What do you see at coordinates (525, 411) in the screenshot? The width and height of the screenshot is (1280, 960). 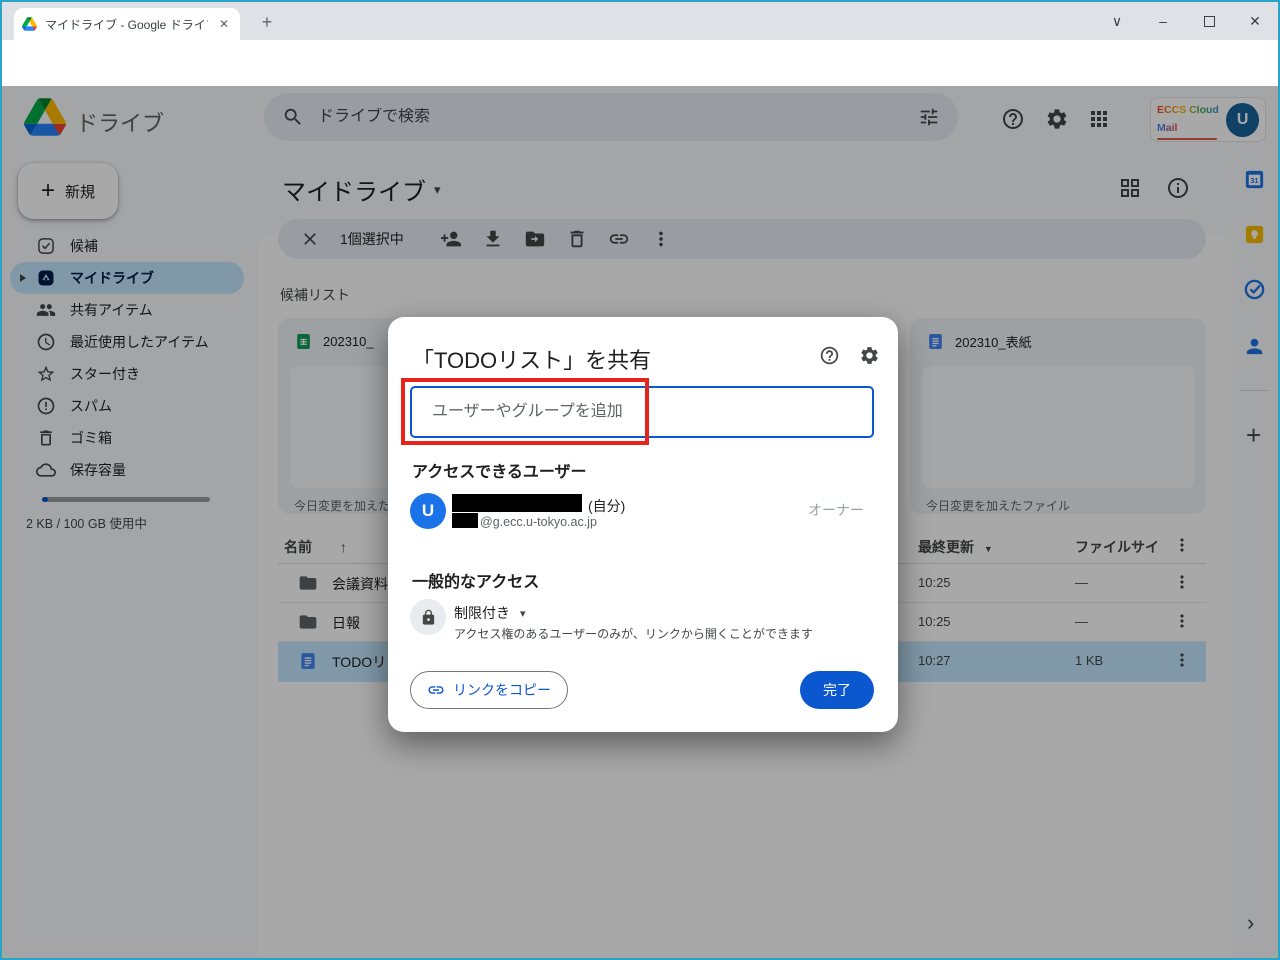 I see `annotation-highlight-box` at bounding box center [525, 411].